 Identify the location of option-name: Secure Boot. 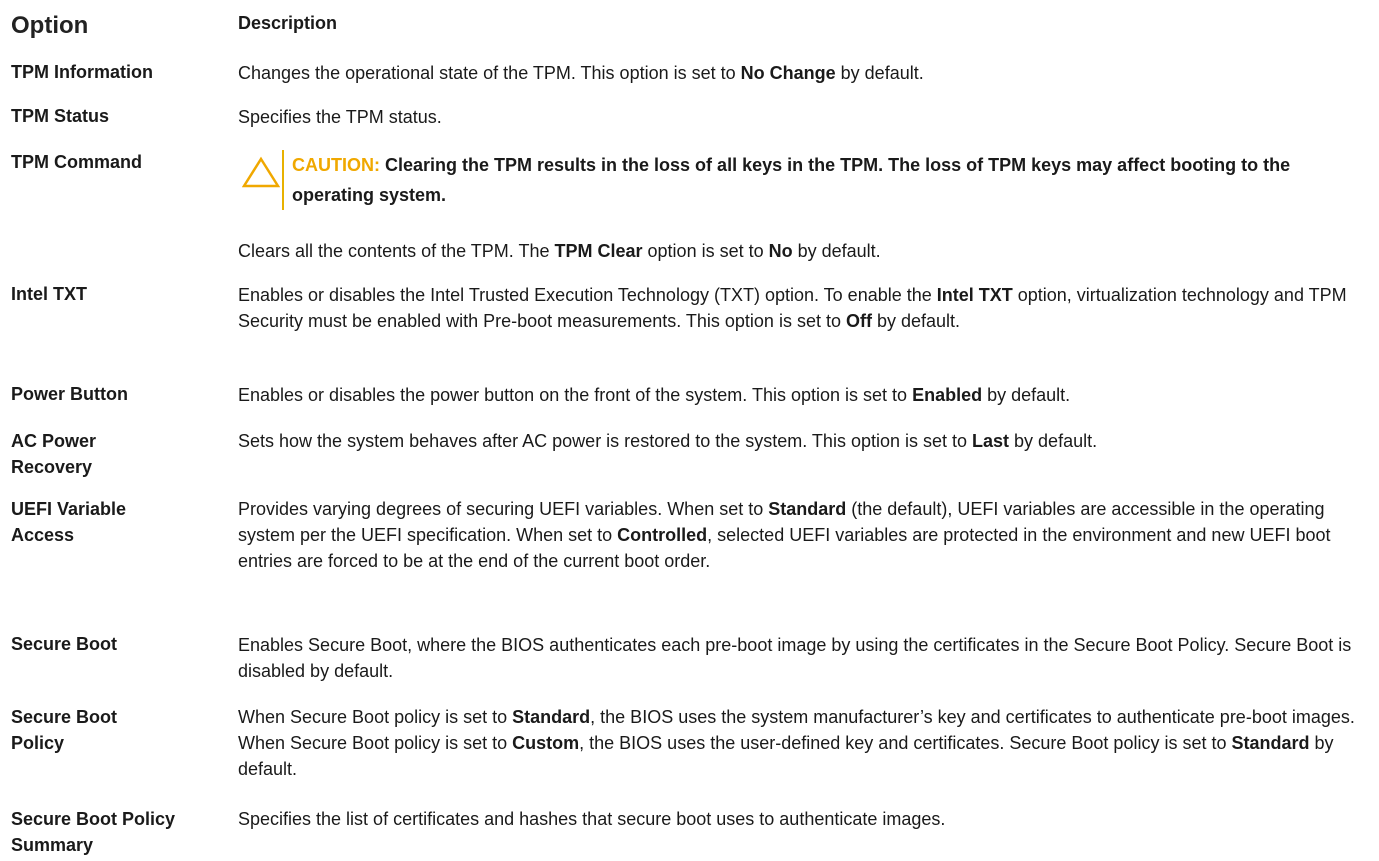
(64, 644).